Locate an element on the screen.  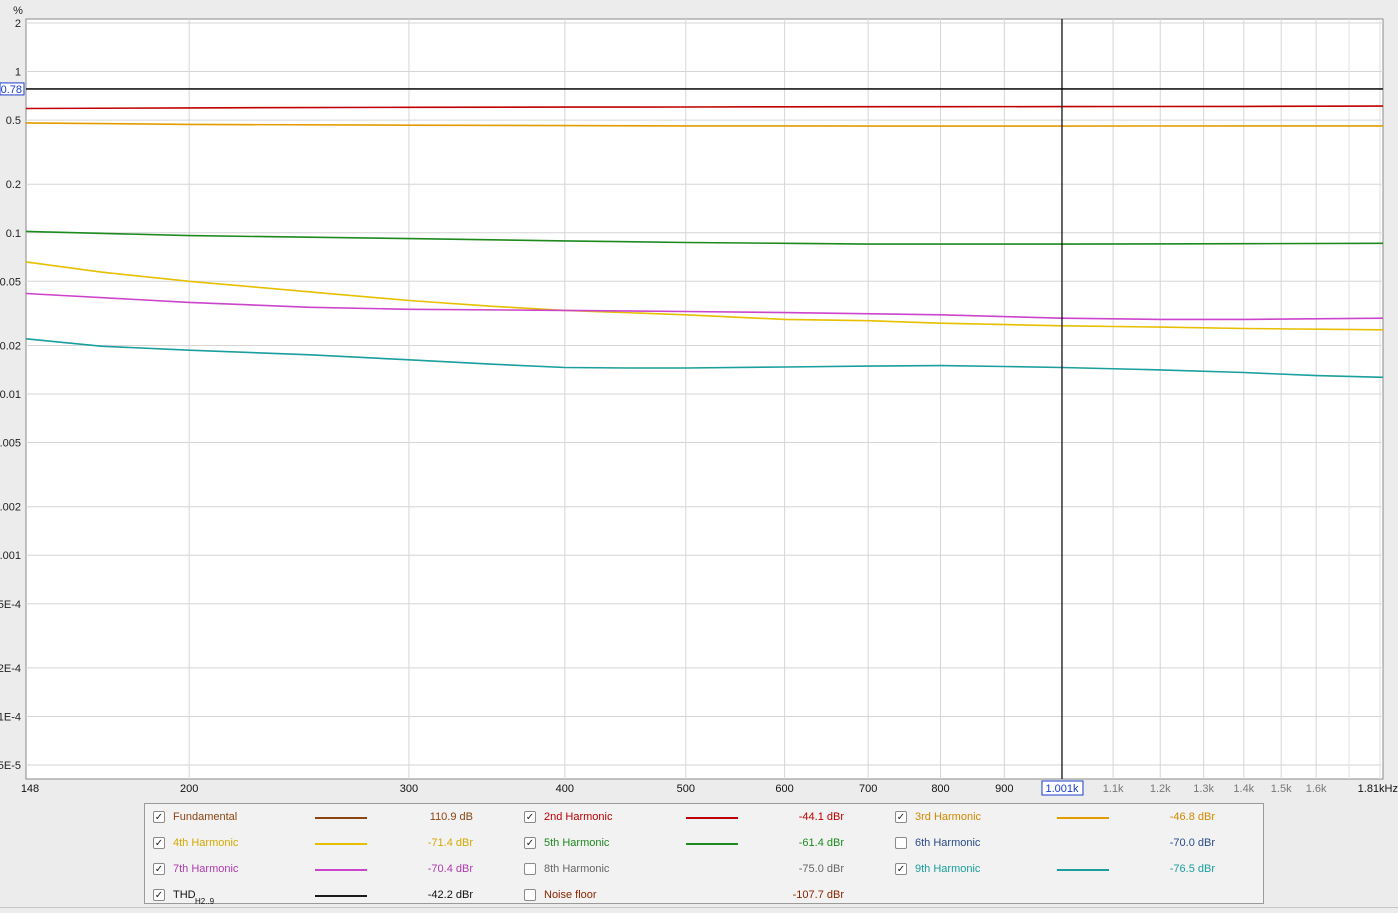
legend-label: 5th Harmonic is located at coordinates (577, 843).